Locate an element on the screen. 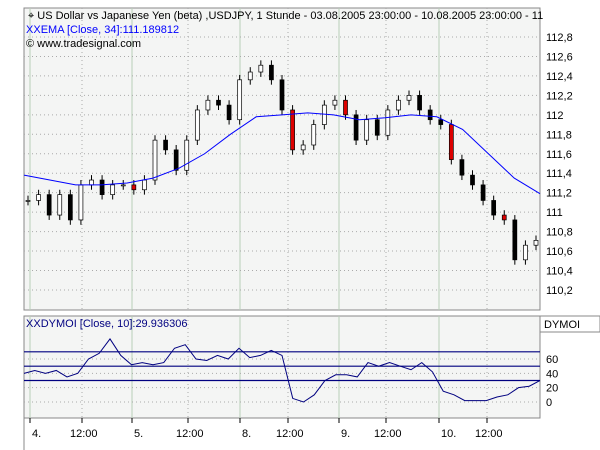 This screenshot has width=600, height=450. x-tick-label: 4. is located at coordinates (36, 434).